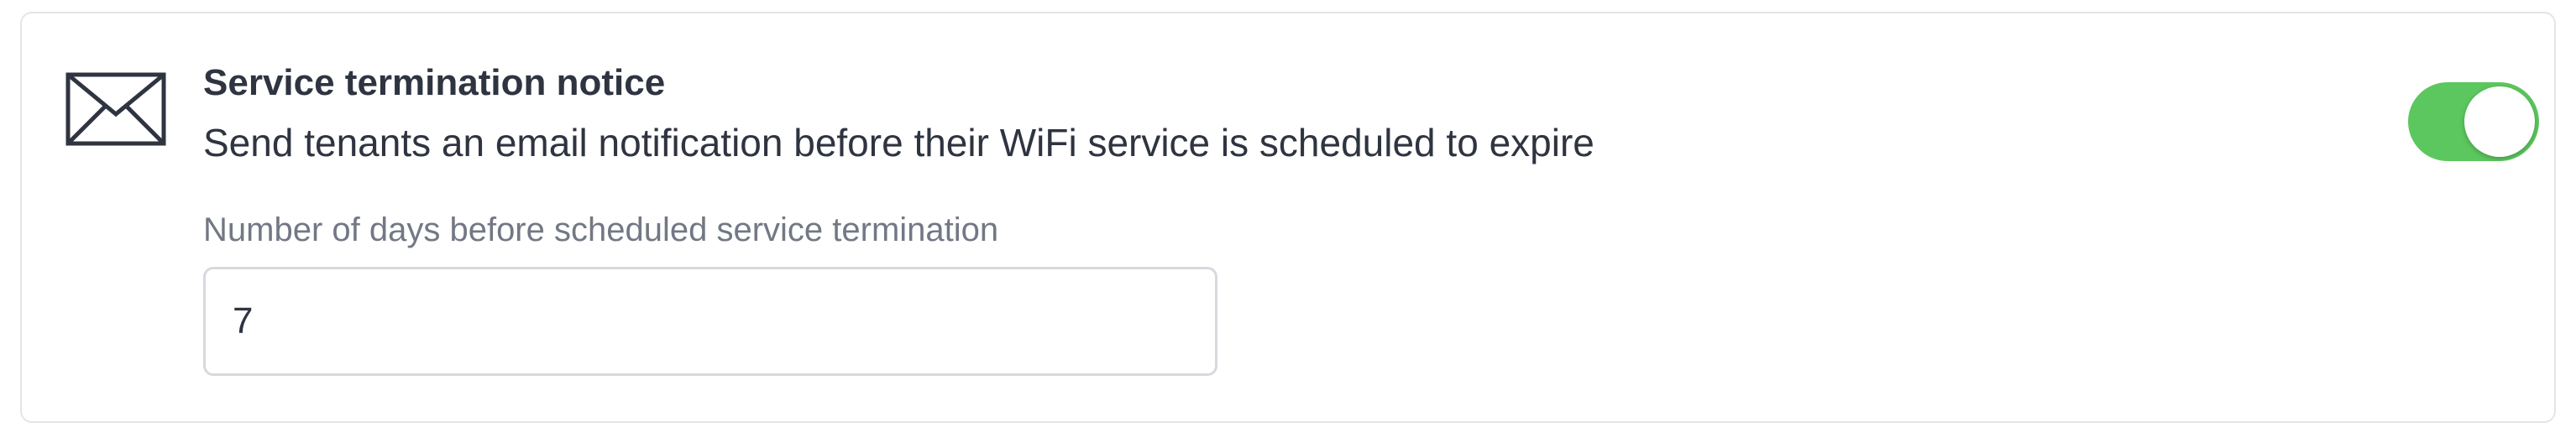 The height and width of the screenshot is (438, 2576). I want to click on notification-enabled-toggle, so click(2474, 122).